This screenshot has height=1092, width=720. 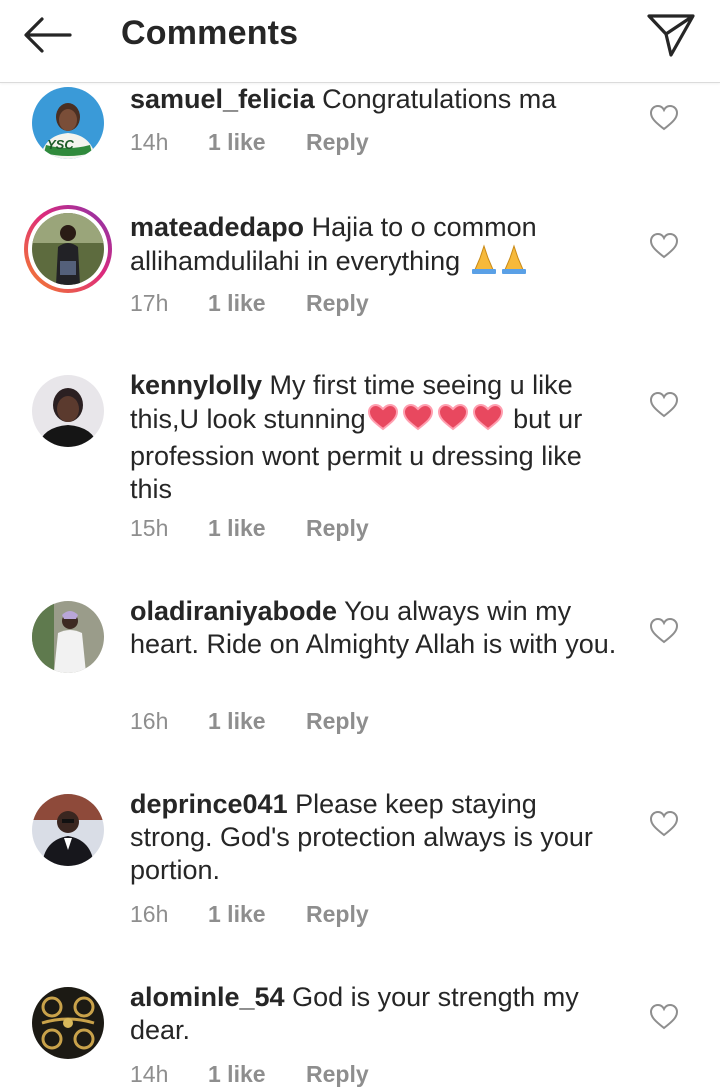 I want to click on comment-text-block: samuel_felicia Congratulations ma, so click(x=375, y=99).